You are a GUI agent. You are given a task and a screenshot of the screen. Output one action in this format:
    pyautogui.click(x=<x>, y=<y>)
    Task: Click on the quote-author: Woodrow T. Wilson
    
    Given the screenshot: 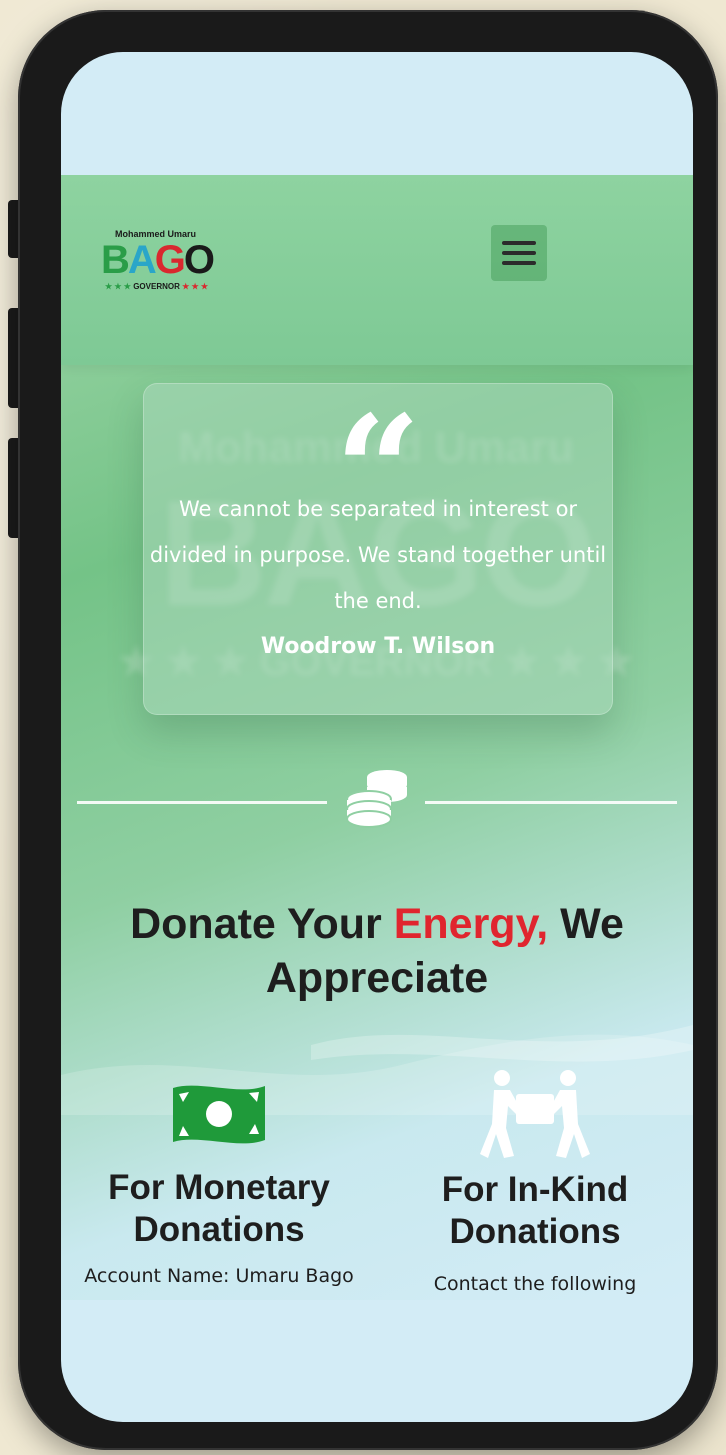 What is the action you would take?
    pyautogui.click(x=378, y=646)
    